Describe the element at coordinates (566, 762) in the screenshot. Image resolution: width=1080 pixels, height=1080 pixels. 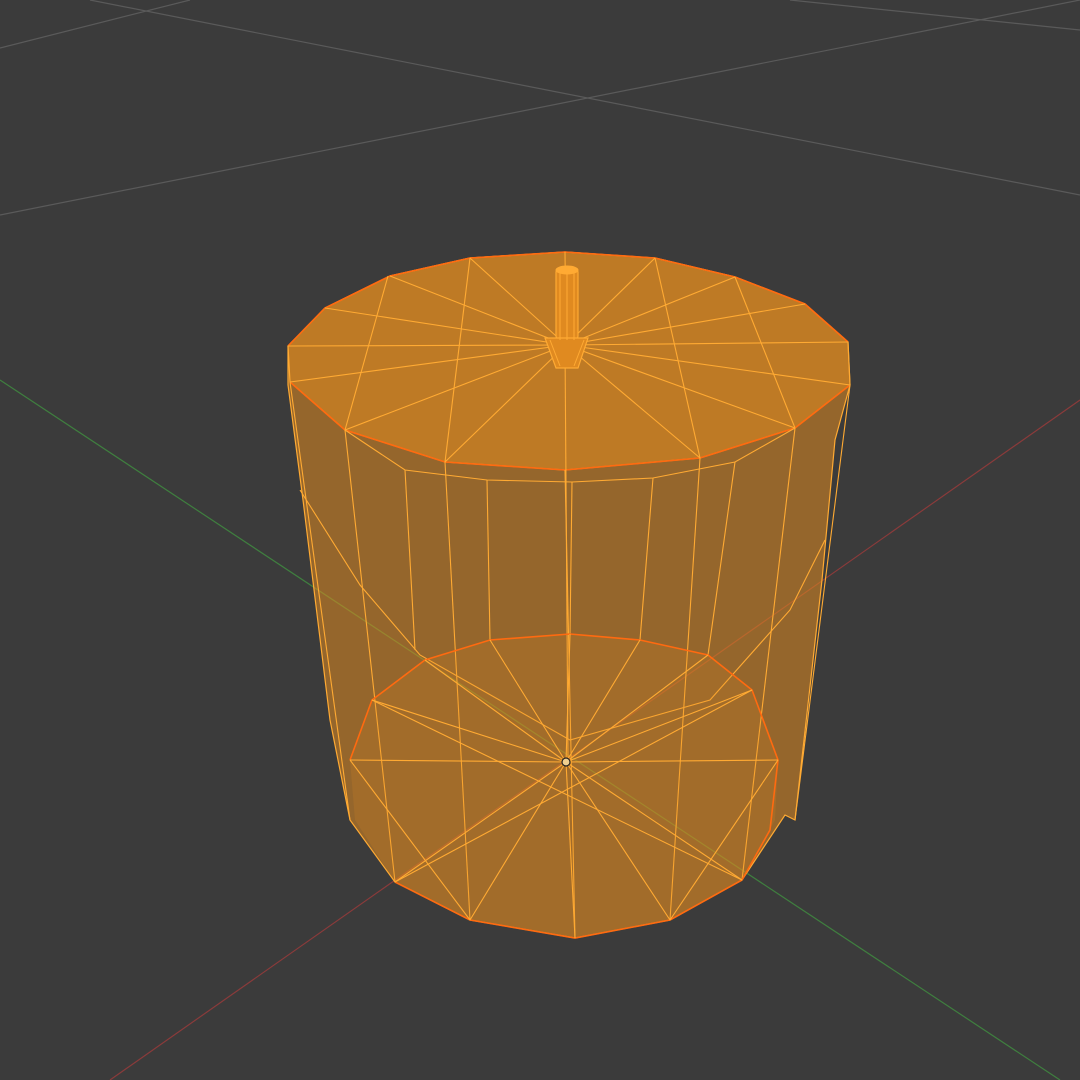
I see `origin-dot-icon` at that location.